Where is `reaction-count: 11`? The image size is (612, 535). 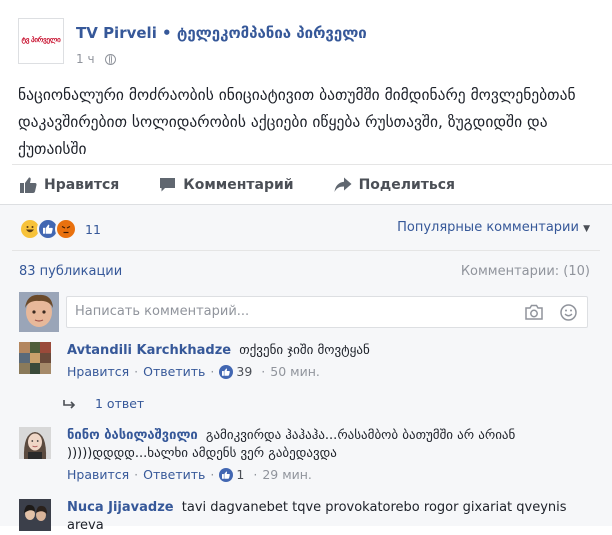 reaction-count: 11 is located at coordinates (93, 229).